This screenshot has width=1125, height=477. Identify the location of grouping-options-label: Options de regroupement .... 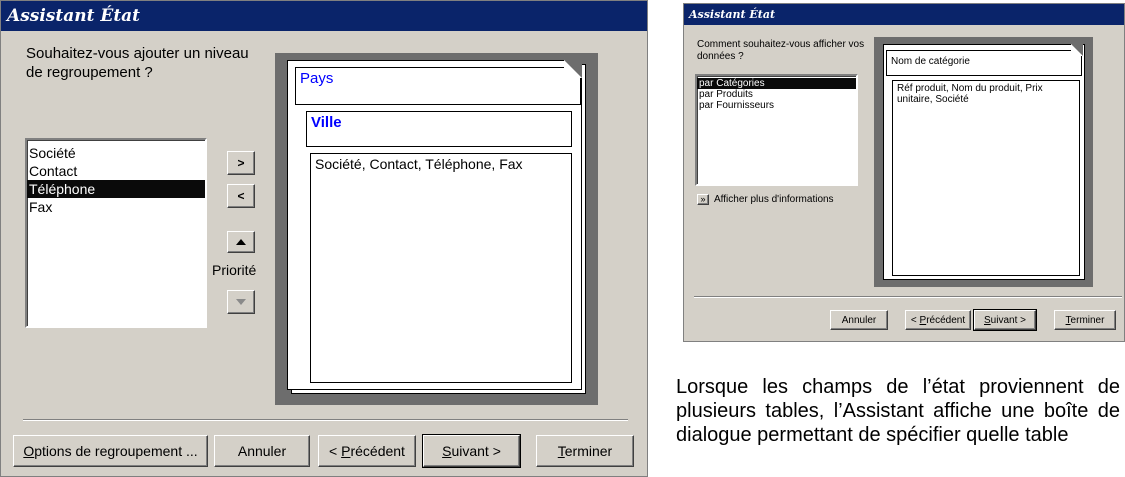
(110, 451).